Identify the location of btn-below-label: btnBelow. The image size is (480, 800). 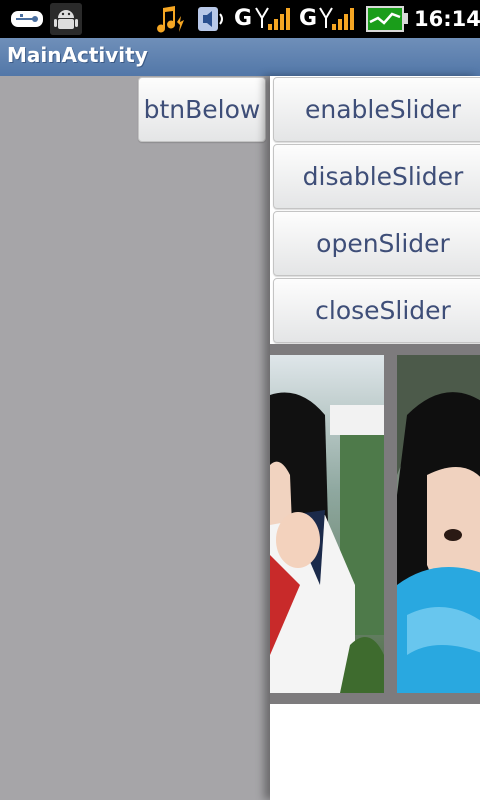
(202, 109).